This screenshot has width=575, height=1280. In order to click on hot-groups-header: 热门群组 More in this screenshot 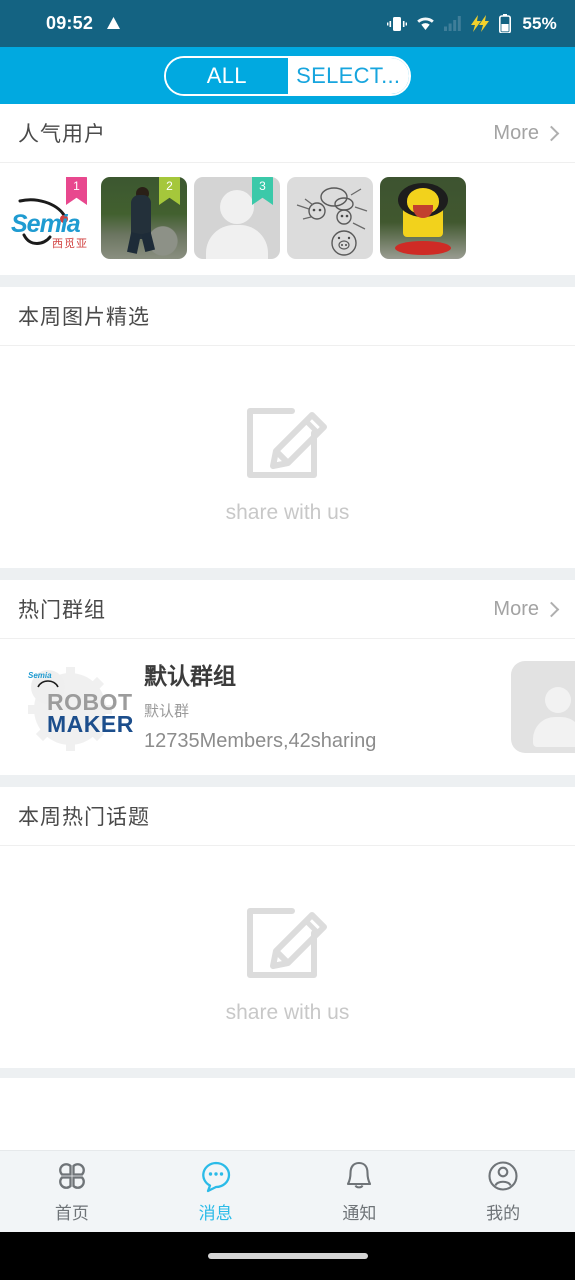, I will do `click(287, 609)`.